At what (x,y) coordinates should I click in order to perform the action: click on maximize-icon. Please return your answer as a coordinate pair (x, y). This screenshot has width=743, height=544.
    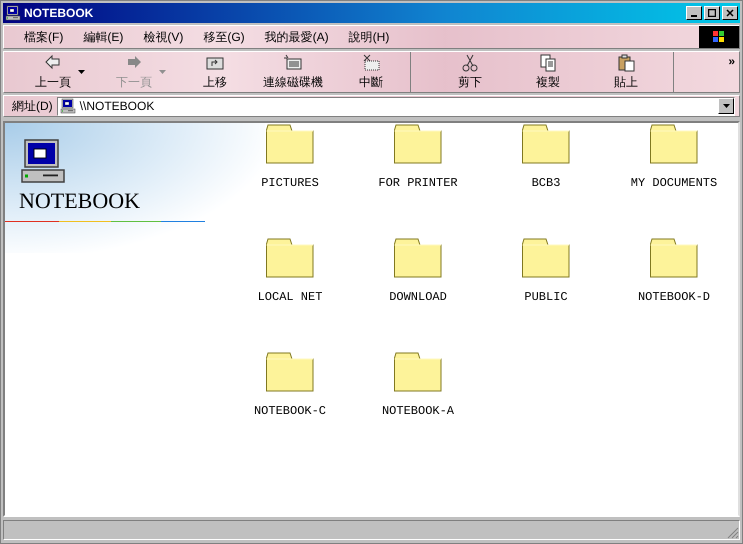
    Looking at the image, I should click on (712, 13).